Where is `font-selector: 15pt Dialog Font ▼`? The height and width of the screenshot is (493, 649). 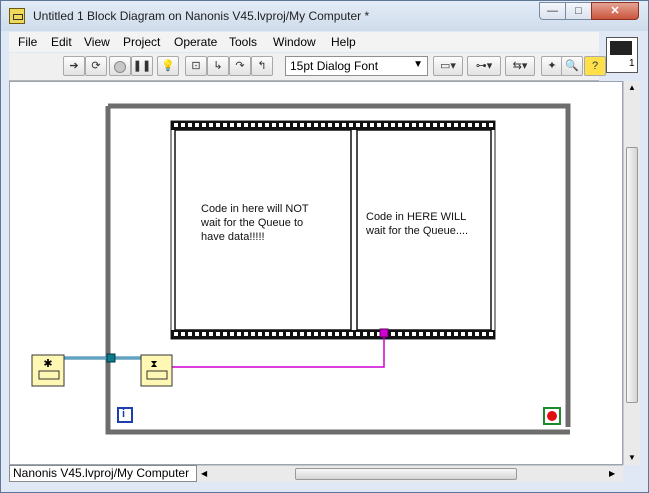
font-selector: 15pt Dialog Font ▼ is located at coordinates (356, 66).